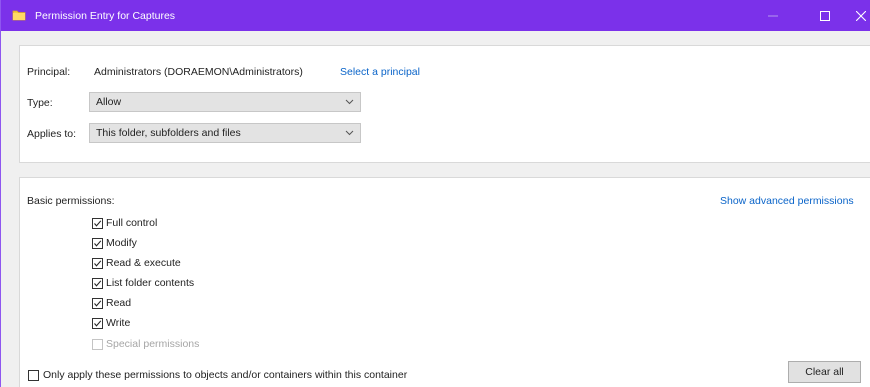  I want to click on checkbox-write, so click(97, 323).